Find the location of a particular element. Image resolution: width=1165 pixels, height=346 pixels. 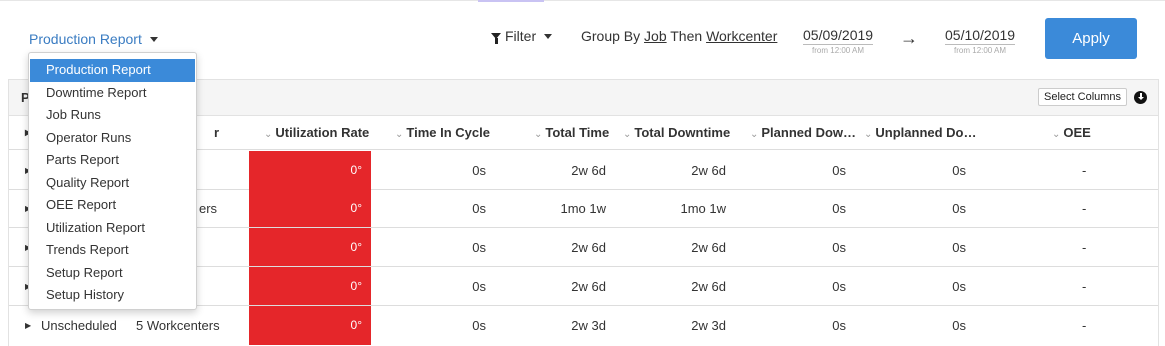

column-label: Total Downtime is located at coordinates (682, 132).